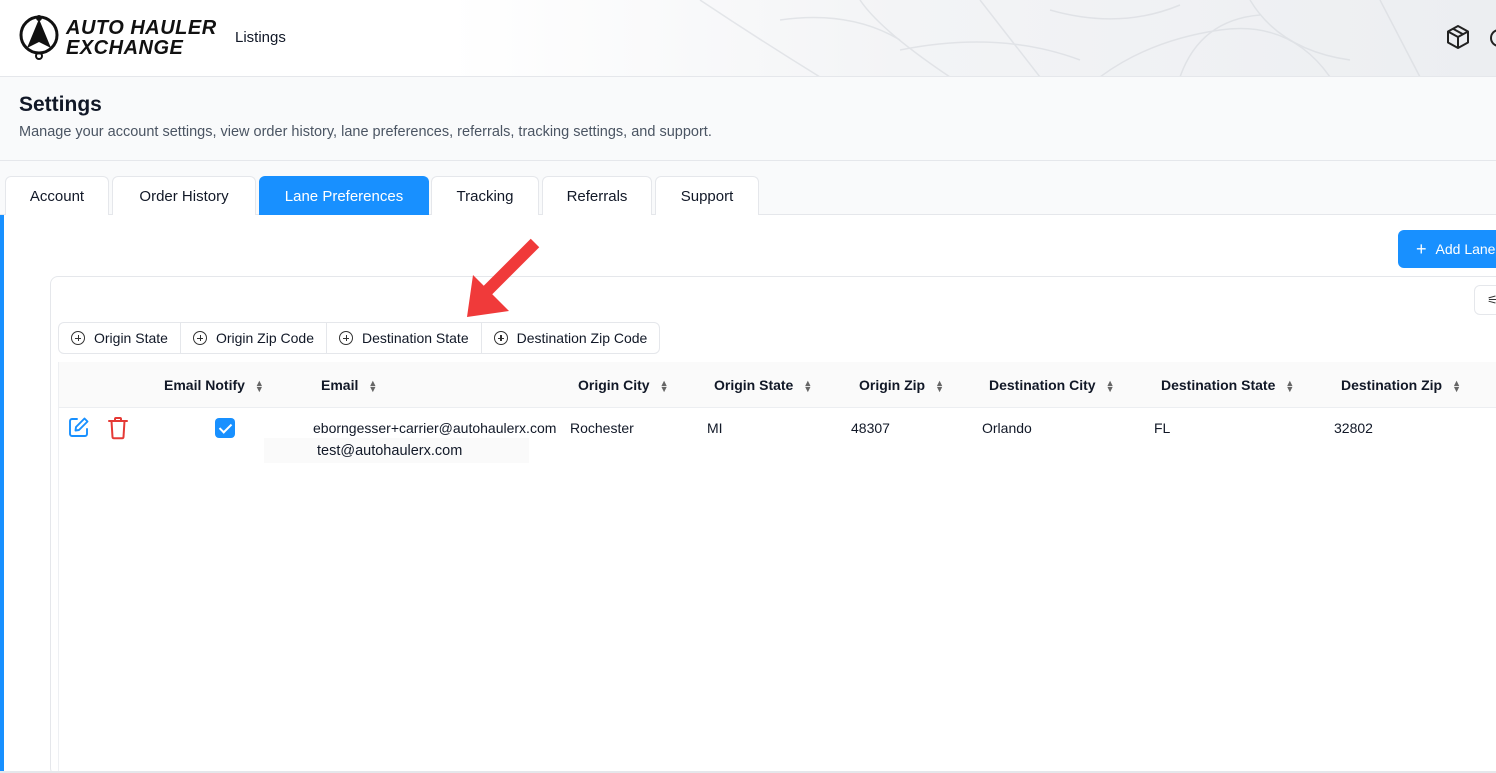 The image size is (1496, 773). Describe the element at coordinates (1218, 385) in the screenshot. I see `column-label: Destination State` at that location.